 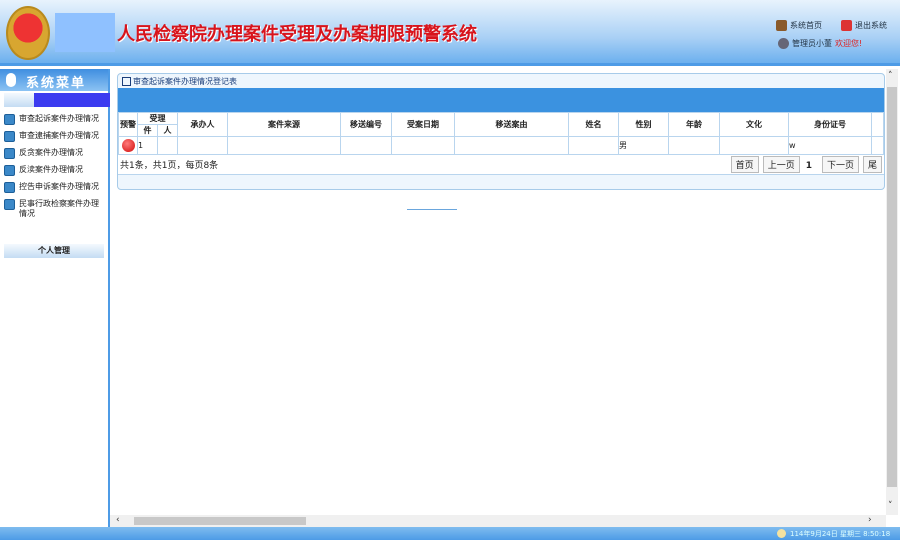 I want to click on sidebar-item-anti-corruption: 反贪案件办理情况, so click(x=54, y=153).